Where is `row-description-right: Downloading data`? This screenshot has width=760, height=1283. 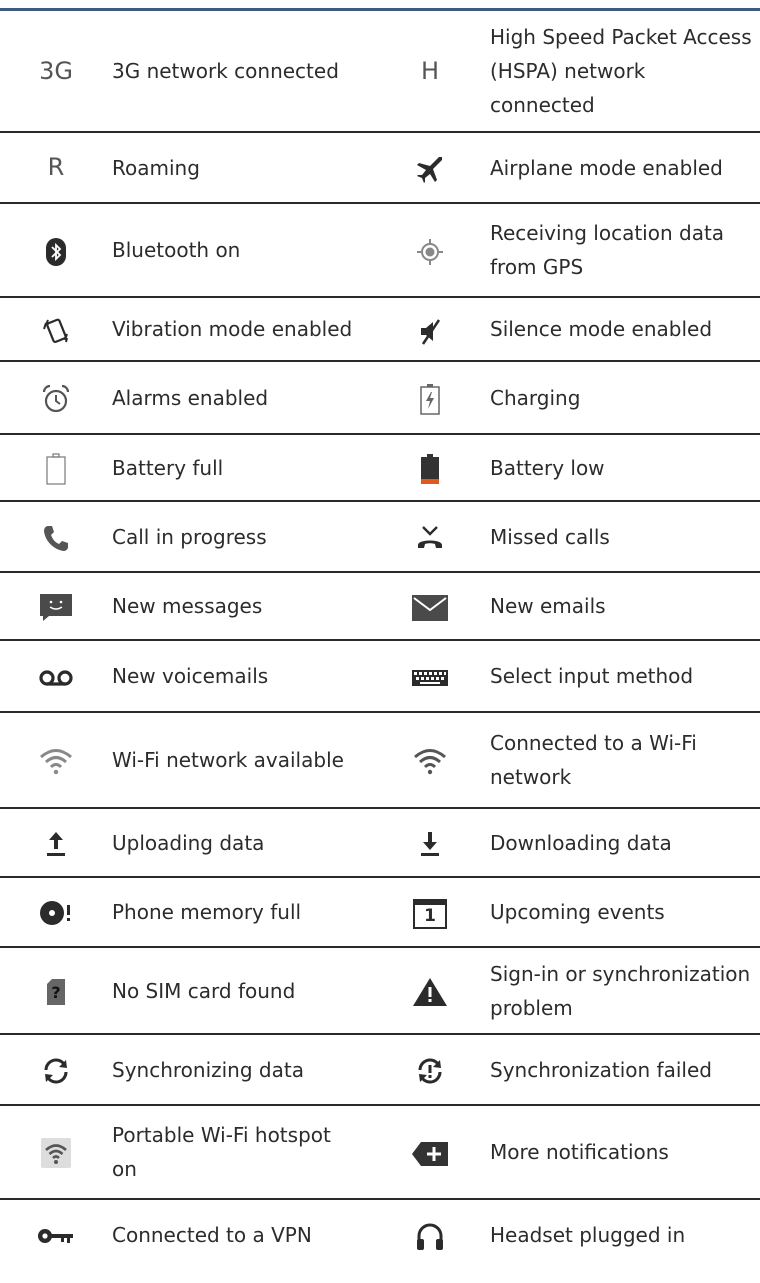
row-description-right: Downloading data is located at coordinates (581, 842).